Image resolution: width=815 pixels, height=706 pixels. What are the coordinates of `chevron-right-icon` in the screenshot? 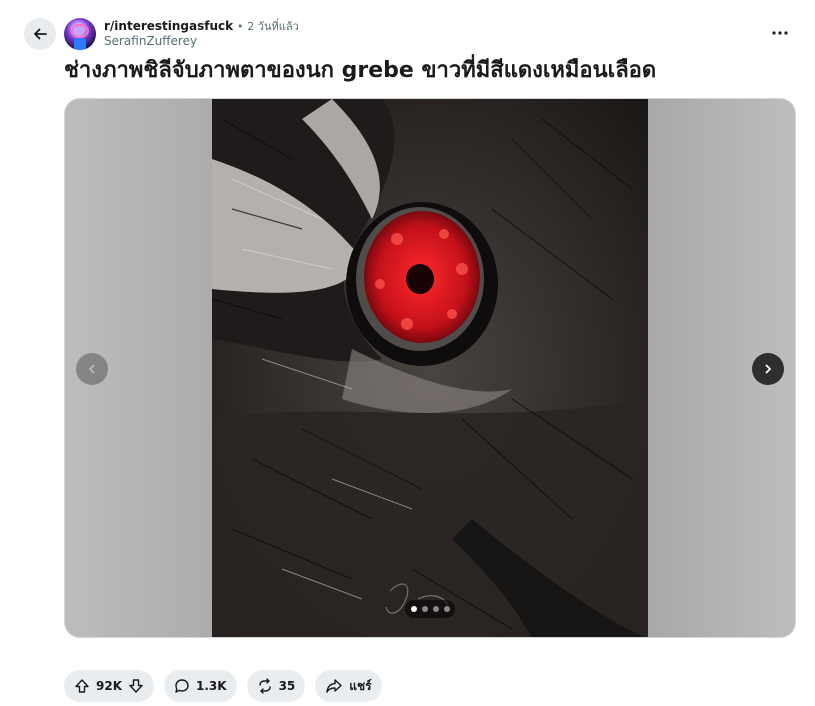 It's located at (768, 369).